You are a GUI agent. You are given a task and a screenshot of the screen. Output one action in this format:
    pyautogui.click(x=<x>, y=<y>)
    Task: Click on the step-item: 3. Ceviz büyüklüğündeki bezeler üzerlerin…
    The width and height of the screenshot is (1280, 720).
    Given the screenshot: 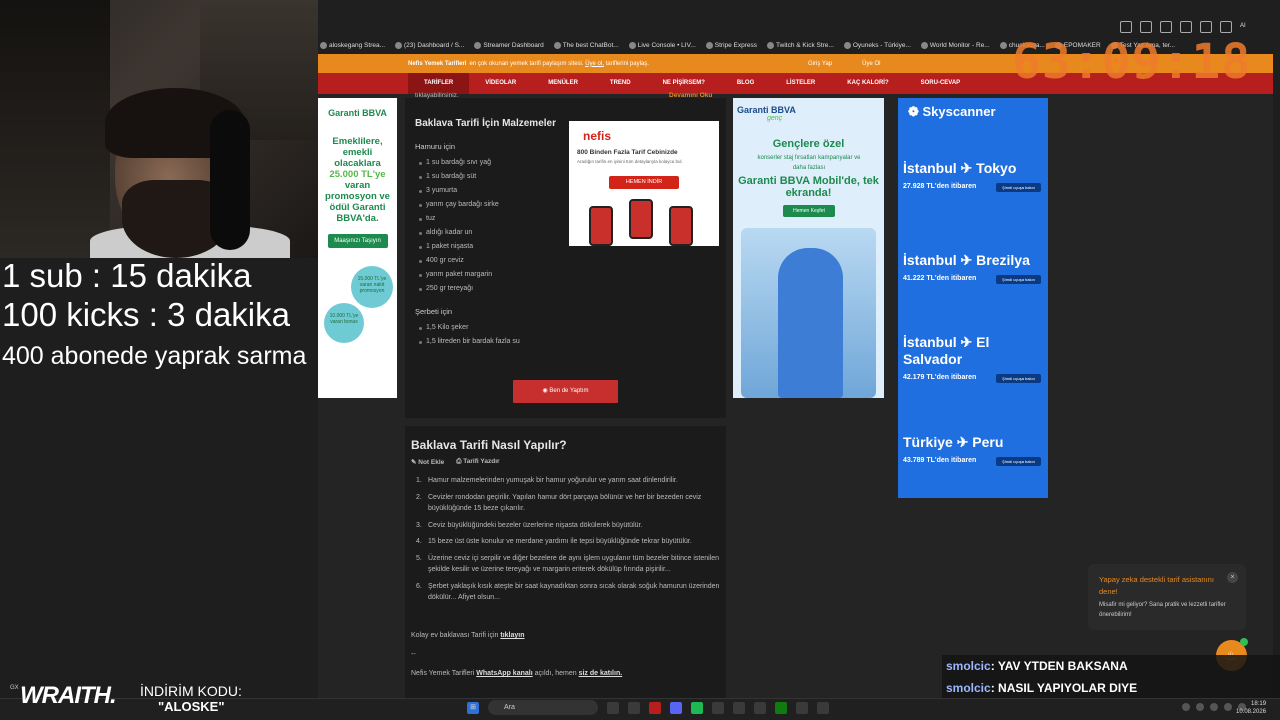 What is the action you would take?
    pyautogui.click(x=529, y=525)
    